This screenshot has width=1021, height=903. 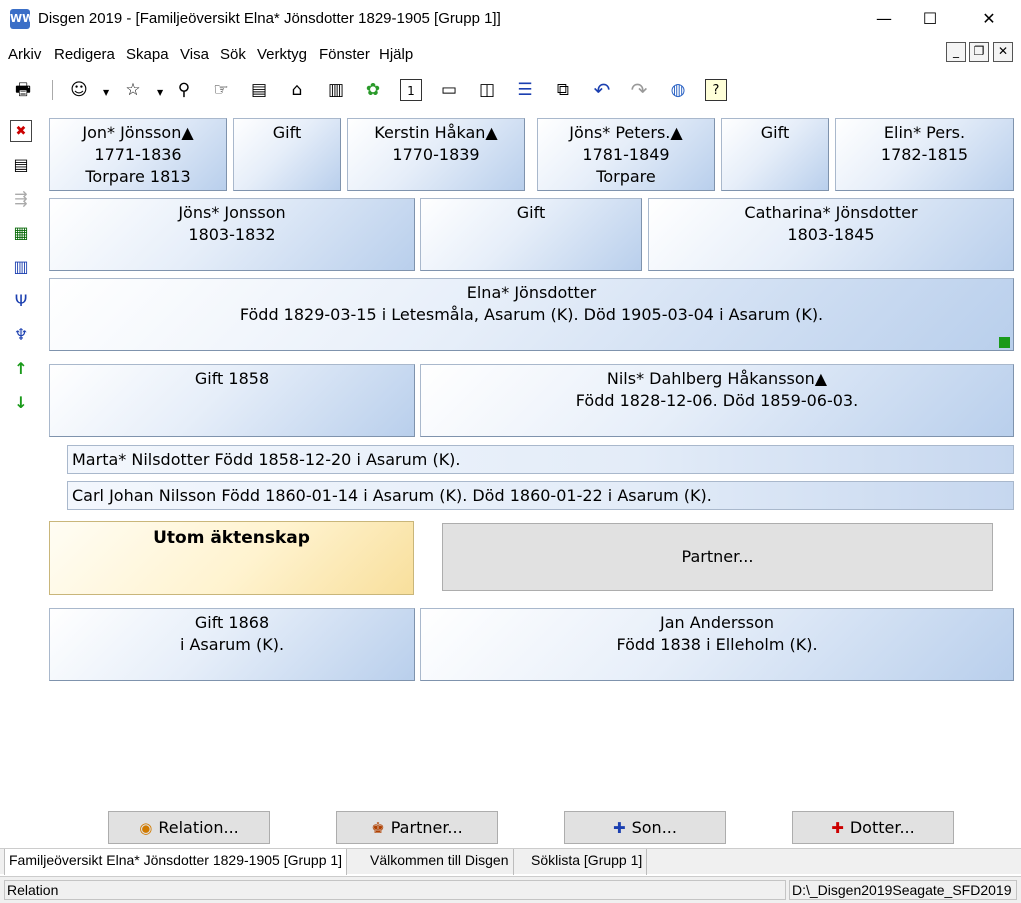 I want to click on menu-visa: Visa, so click(x=194, y=54).